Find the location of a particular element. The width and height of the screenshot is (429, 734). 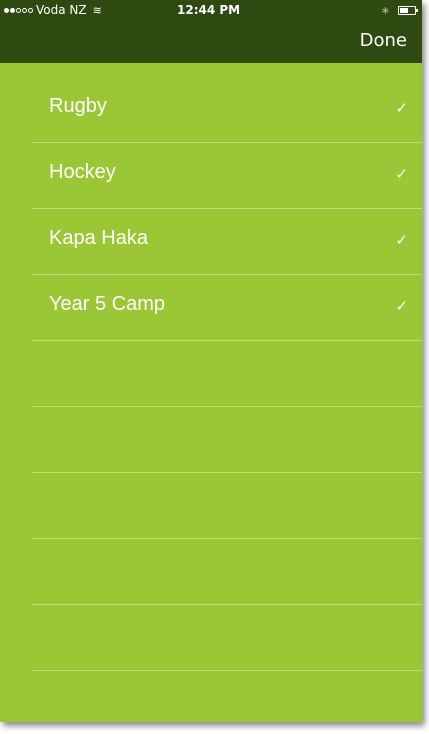

carrier-name: Voda NZ is located at coordinates (61, 10).